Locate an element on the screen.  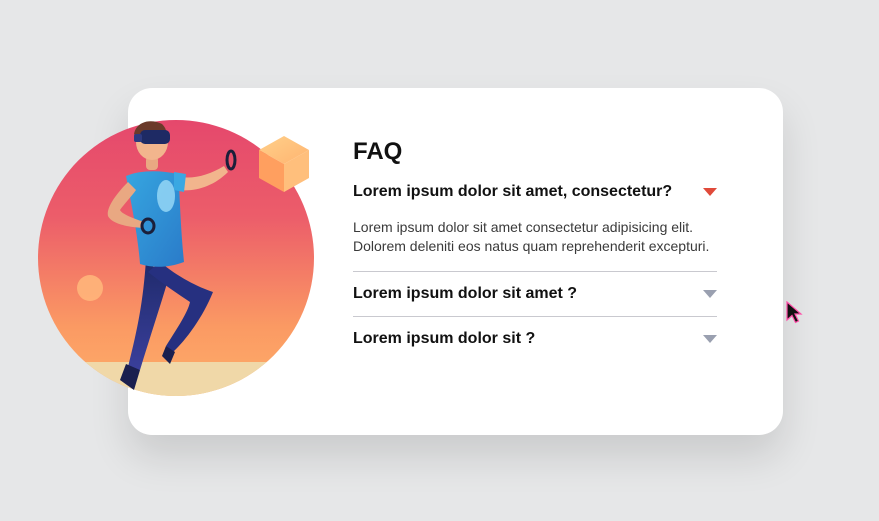
faq-item: Lorem ipsum dolor sit ? is located at coordinates (535, 339).